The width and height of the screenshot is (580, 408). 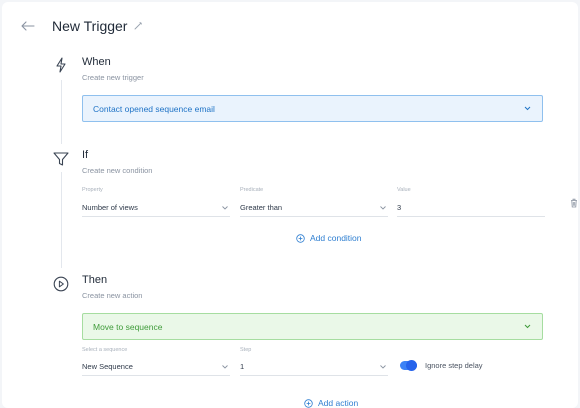 I want to click on value-input: 3, so click(x=399, y=207).